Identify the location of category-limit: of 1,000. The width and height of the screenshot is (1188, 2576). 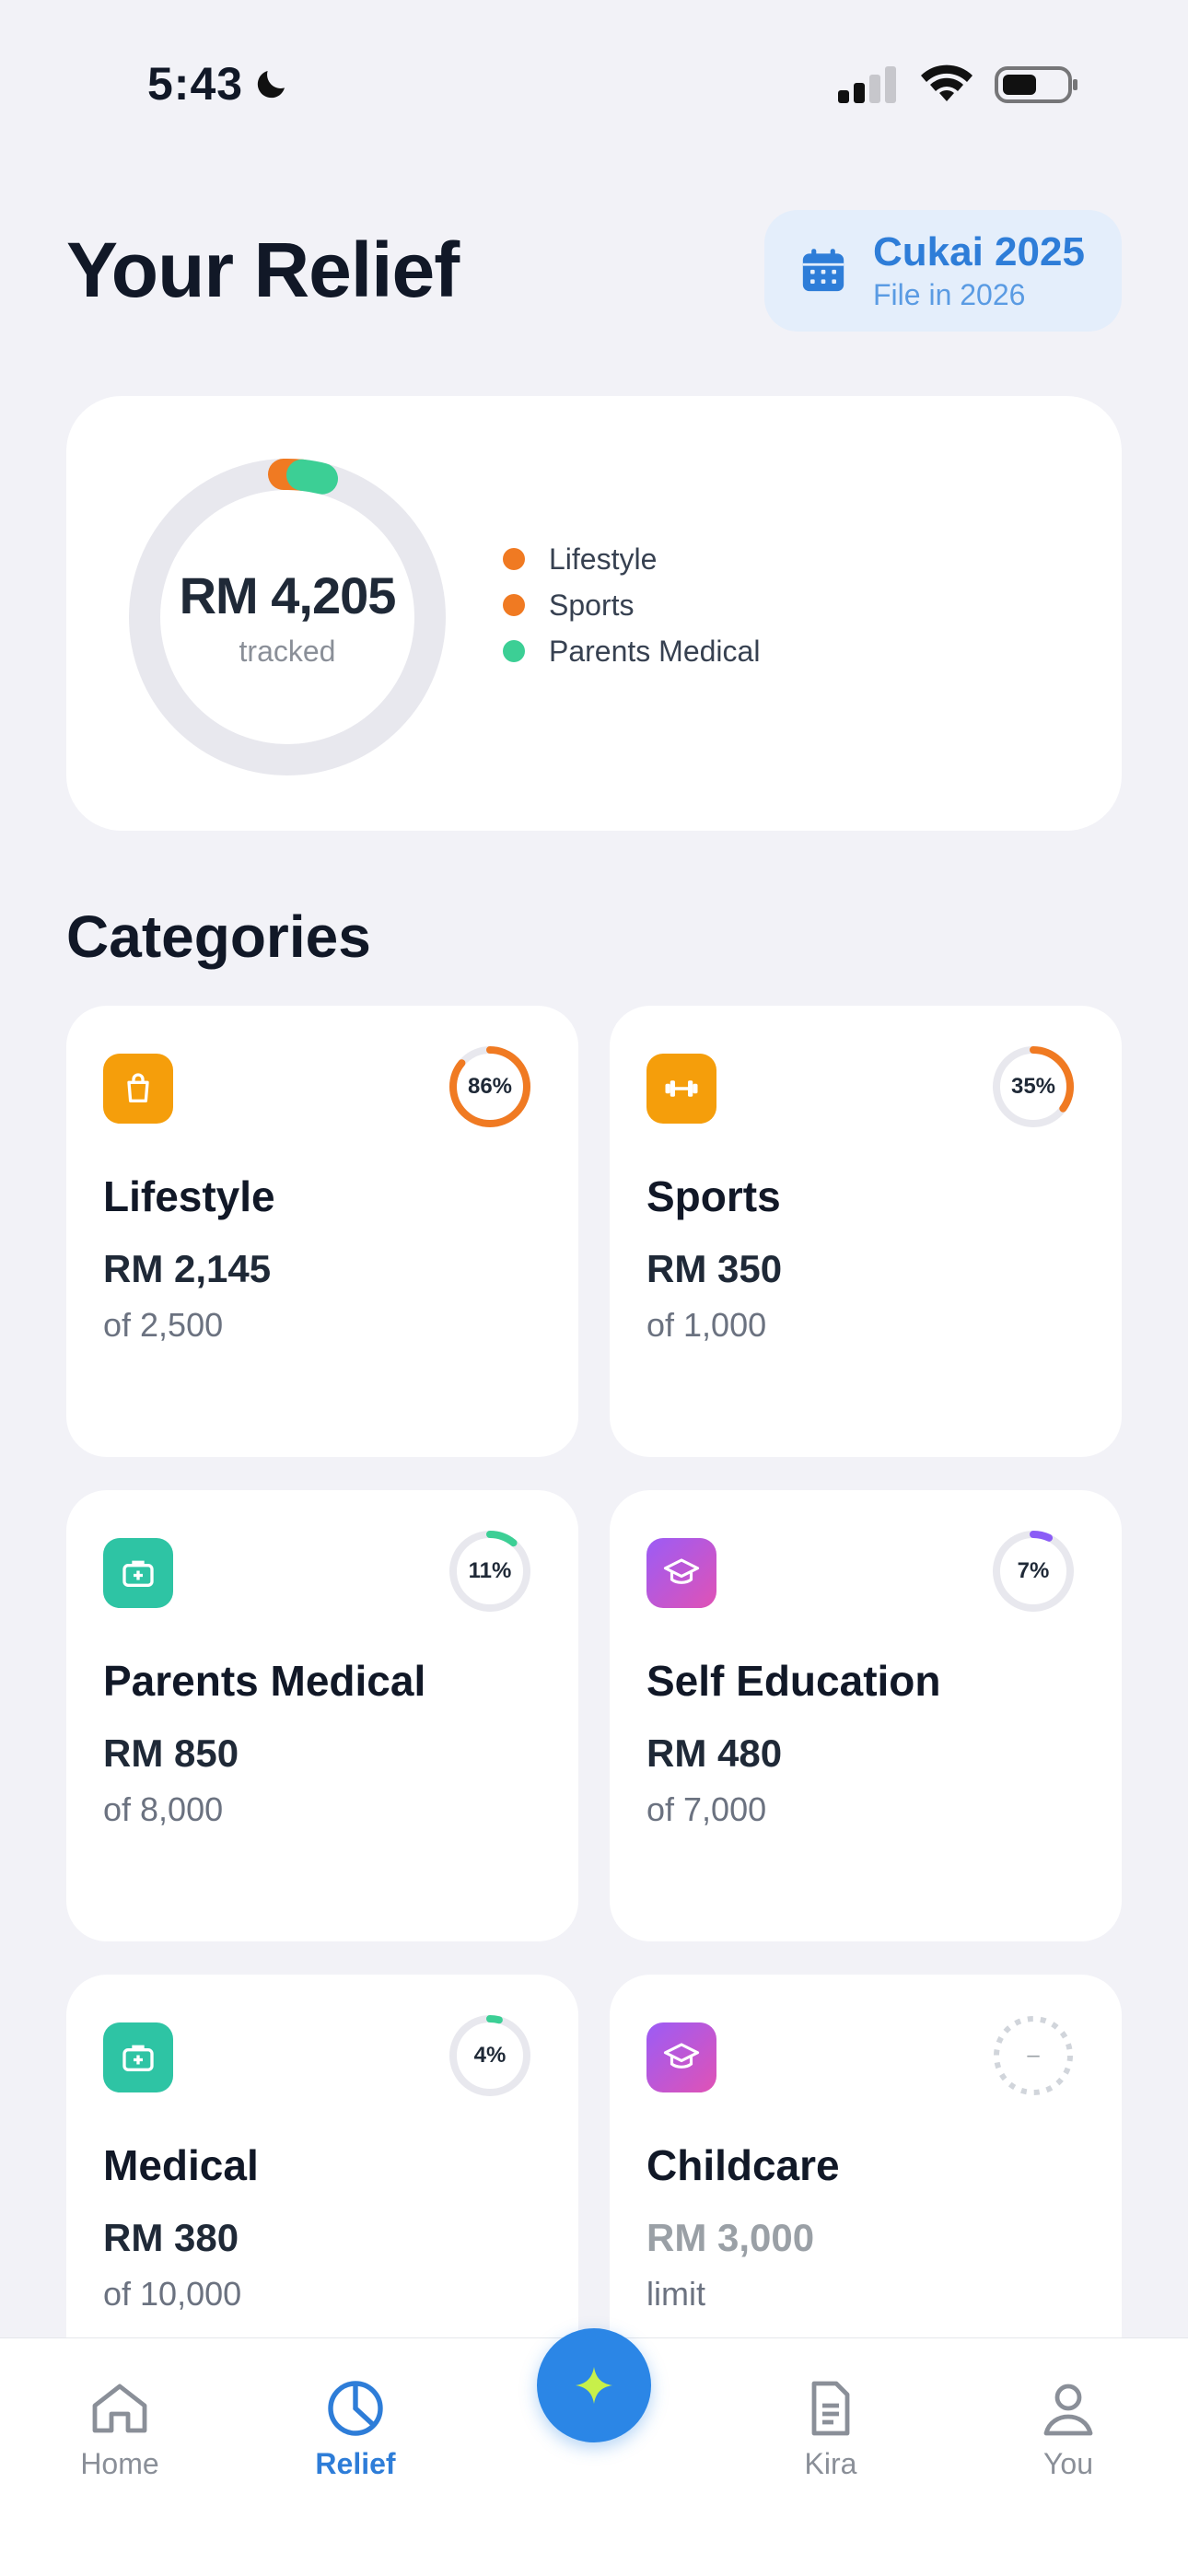
(706, 1325).